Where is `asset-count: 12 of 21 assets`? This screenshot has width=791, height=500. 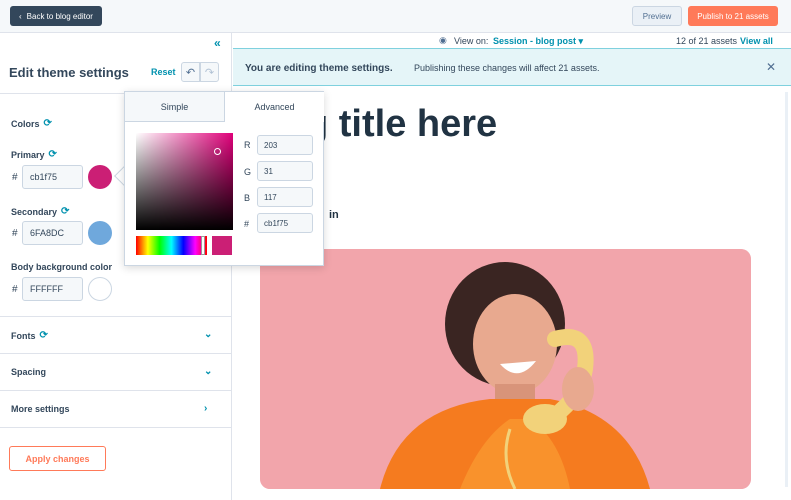 asset-count: 12 of 21 assets is located at coordinates (707, 41).